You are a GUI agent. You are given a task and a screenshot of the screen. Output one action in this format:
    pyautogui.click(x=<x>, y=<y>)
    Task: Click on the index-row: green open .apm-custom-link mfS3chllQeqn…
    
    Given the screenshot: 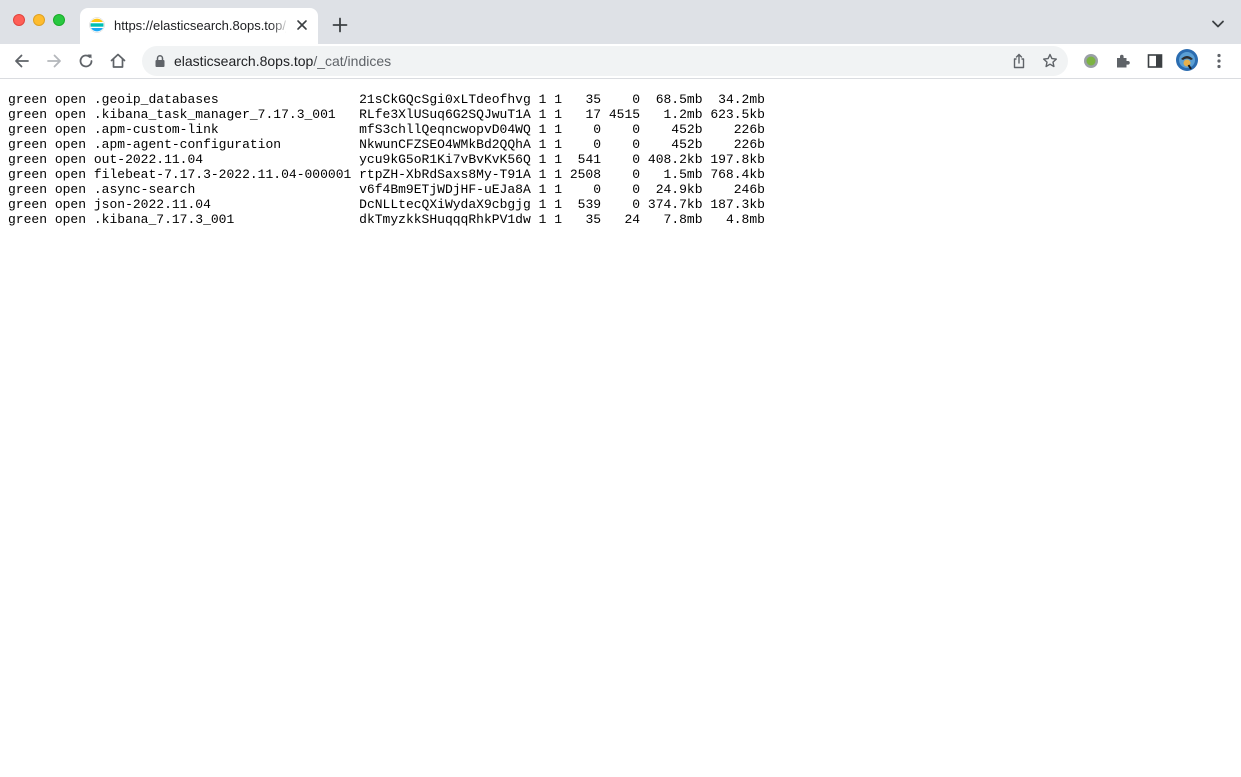 What is the action you would take?
    pyautogui.click(x=386, y=129)
    